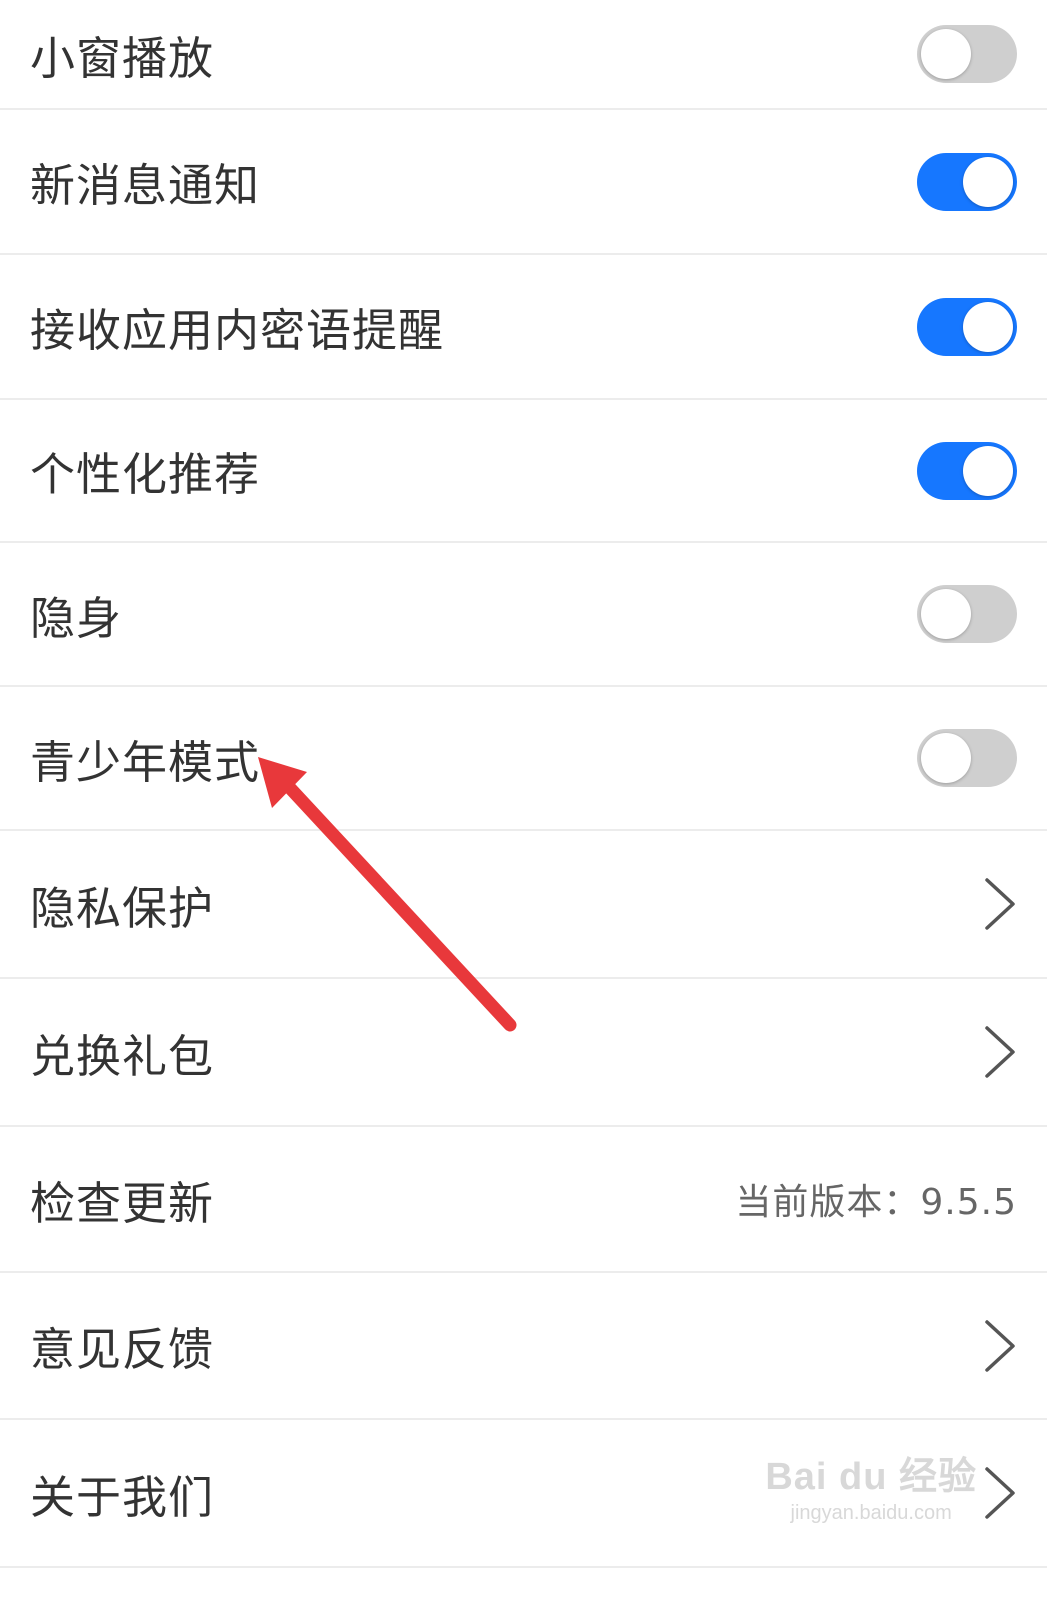 This screenshot has width=1047, height=1600. What do you see at coordinates (122, 1497) in the screenshot?
I see `setting-label: 关于我们` at bounding box center [122, 1497].